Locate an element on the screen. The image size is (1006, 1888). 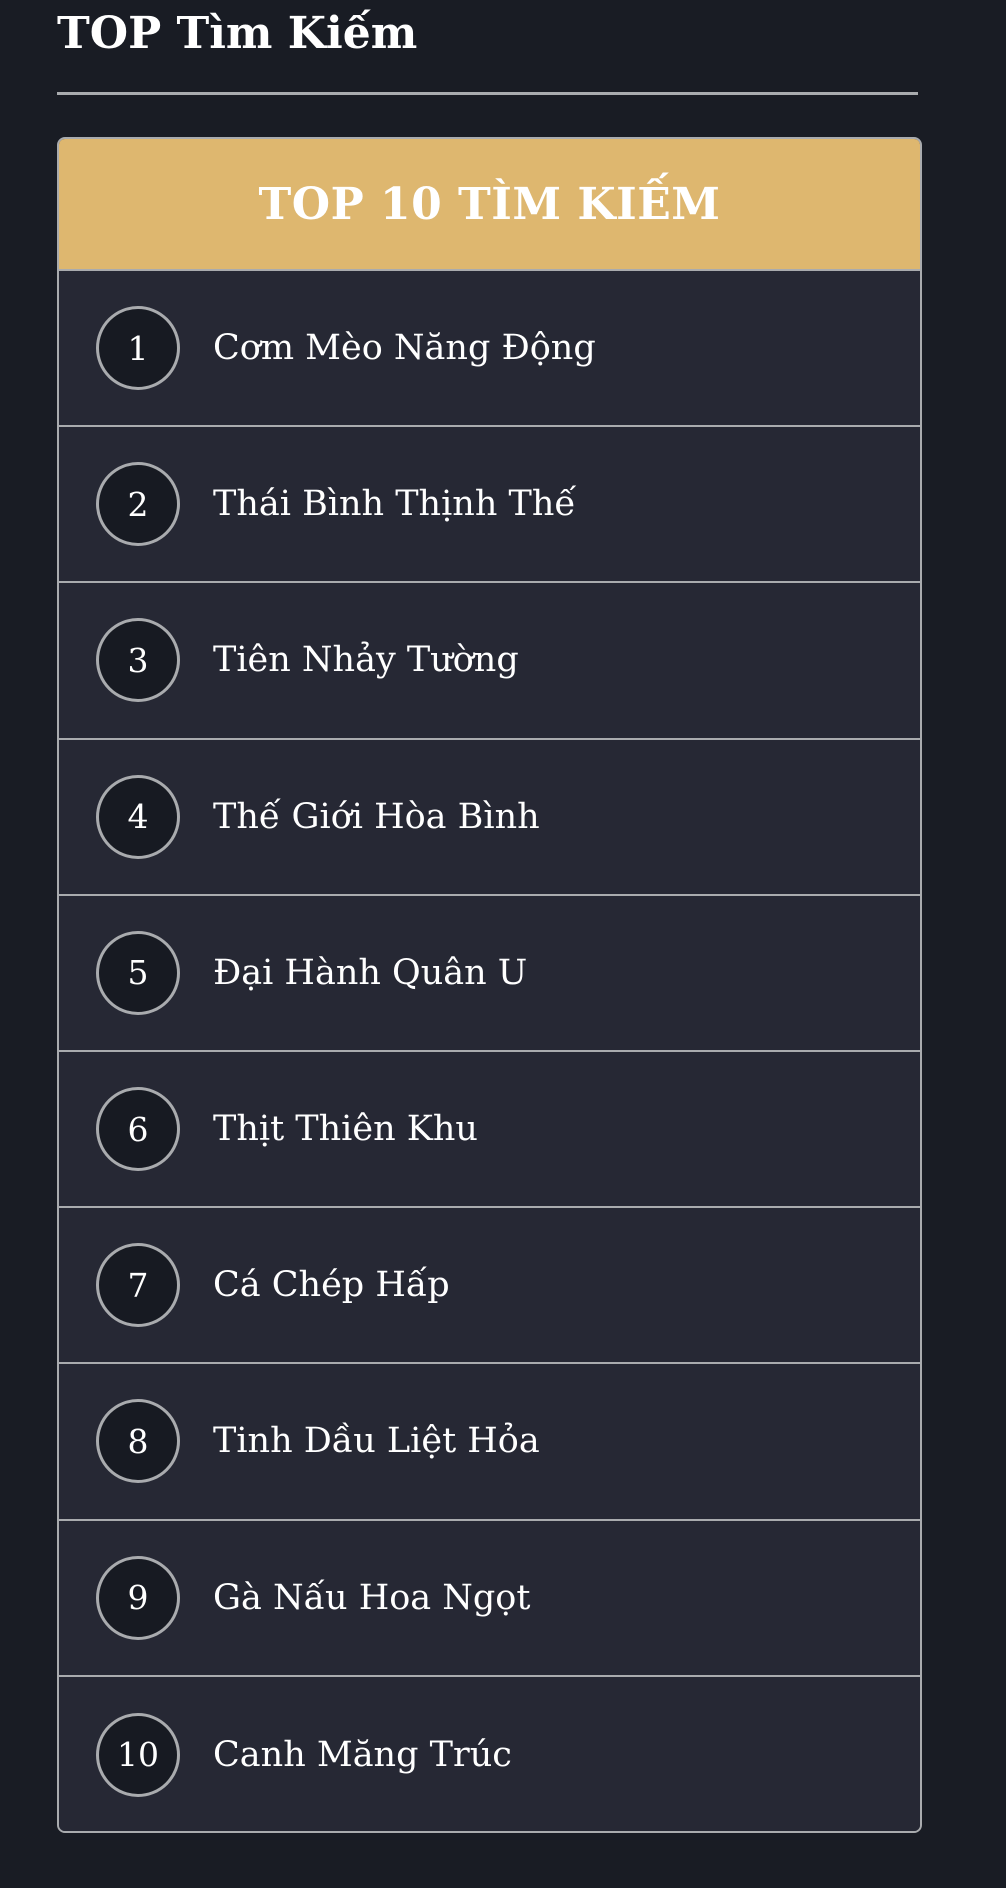
list-item: 8 Tinh Dầu Liệt Hỏa is located at coordinates (489, 1442).